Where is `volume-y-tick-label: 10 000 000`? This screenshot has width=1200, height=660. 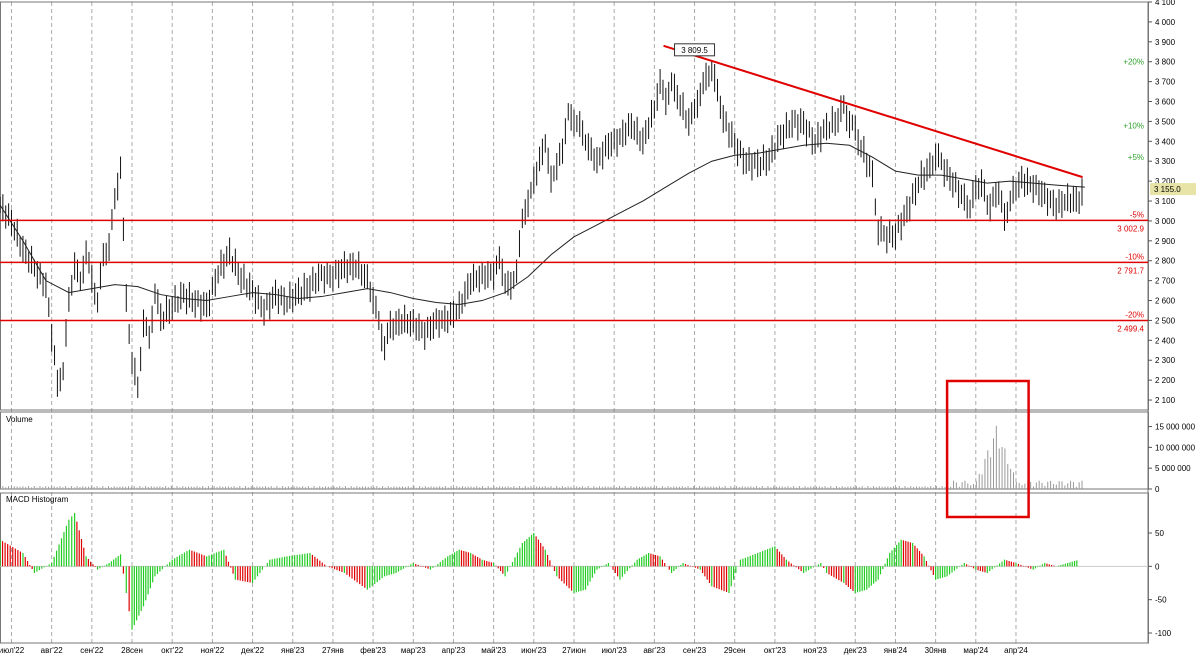
volume-y-tick-label: 10 000 000 is located at coordinates (1175, 447).